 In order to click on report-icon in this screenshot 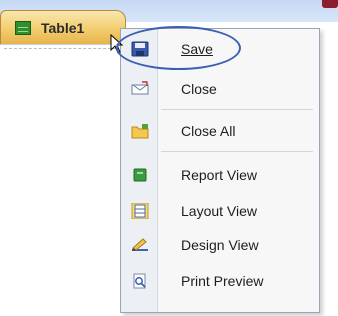, I will do `click(140, 175)`.